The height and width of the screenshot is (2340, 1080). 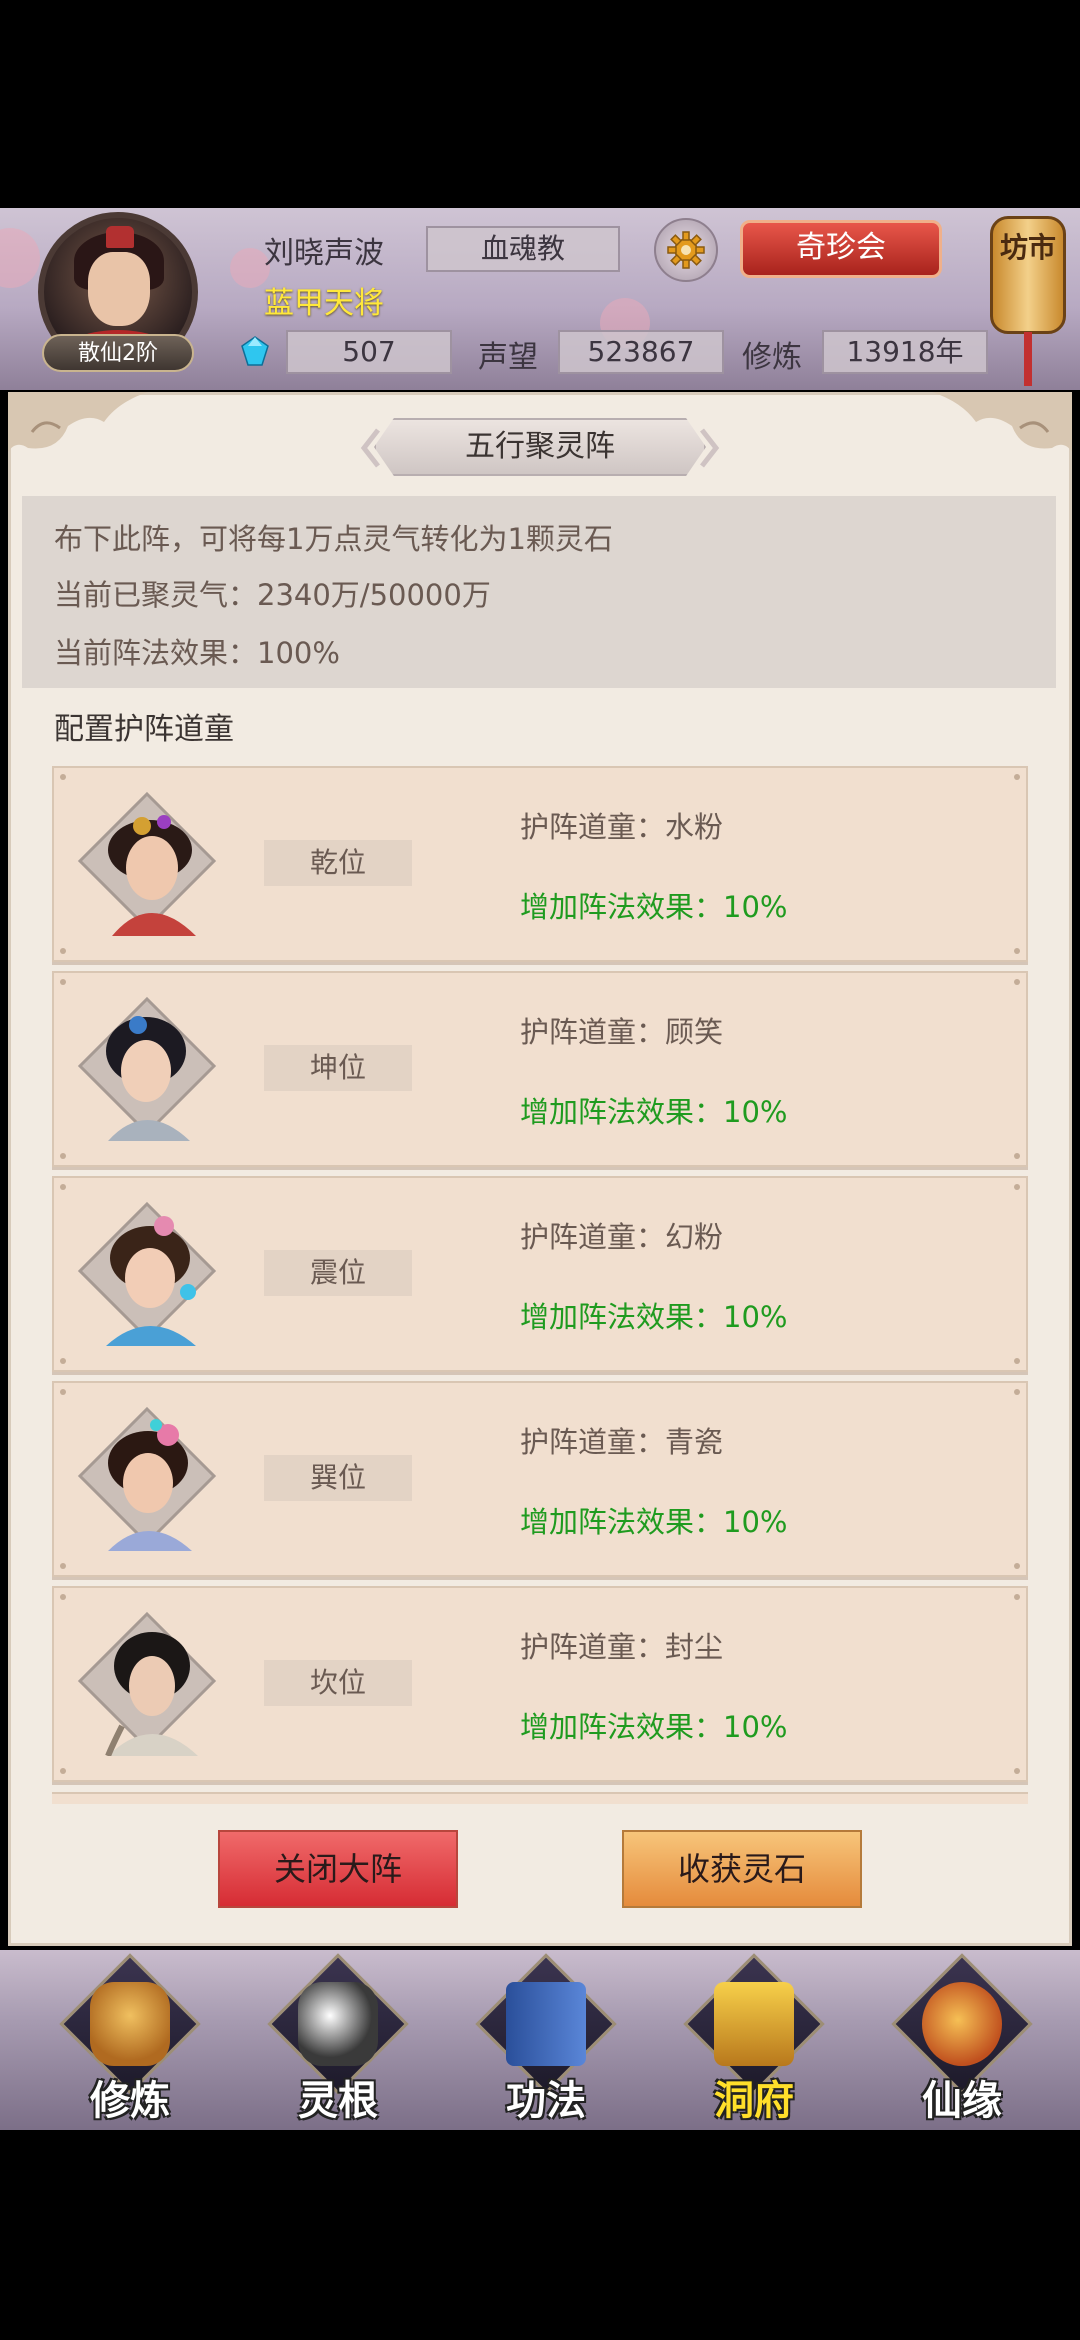 I want to click on nav-cave-palace: 洞府, so click(x=754, y=2038).